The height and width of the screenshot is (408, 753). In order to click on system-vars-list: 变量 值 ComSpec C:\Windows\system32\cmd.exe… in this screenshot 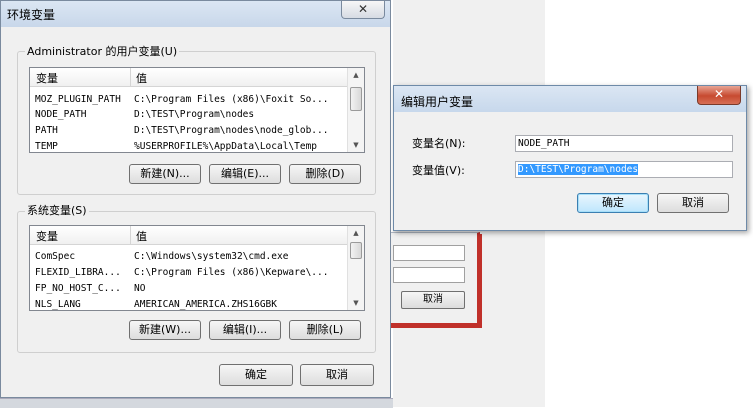, I will do `click(197, 268)`.